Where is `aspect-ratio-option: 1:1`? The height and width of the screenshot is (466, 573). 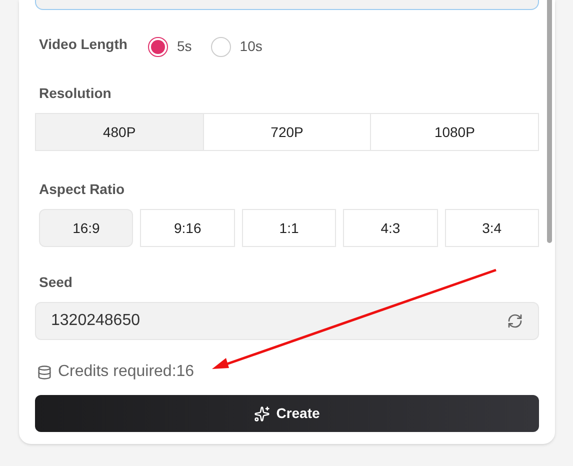
aspect-ratio-option: 1:1 is located at coordinates (289, 228).